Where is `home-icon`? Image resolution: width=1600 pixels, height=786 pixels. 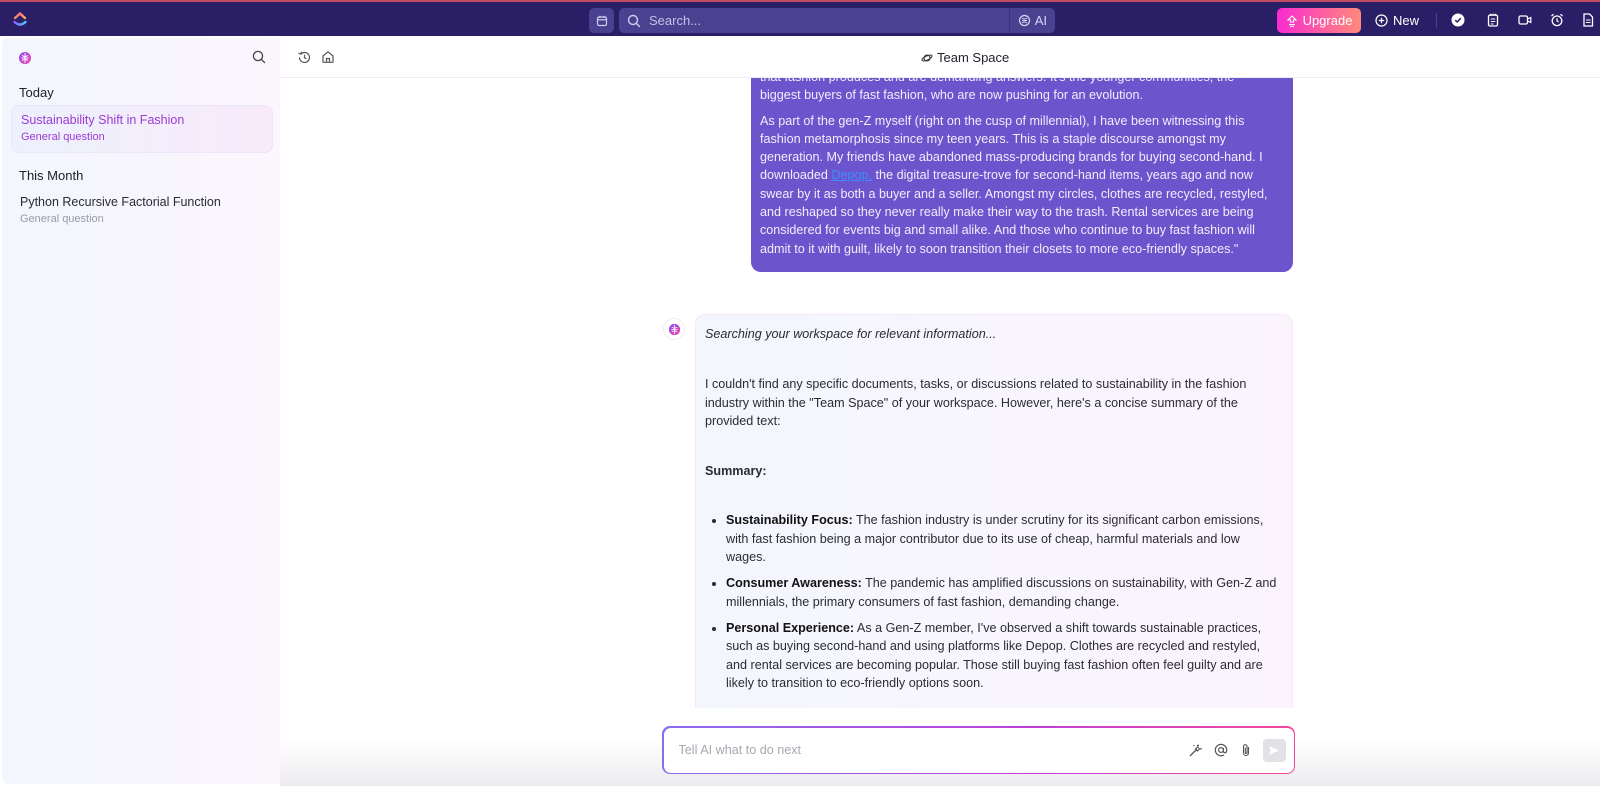 home-icon is located at coordinates (328, 57).